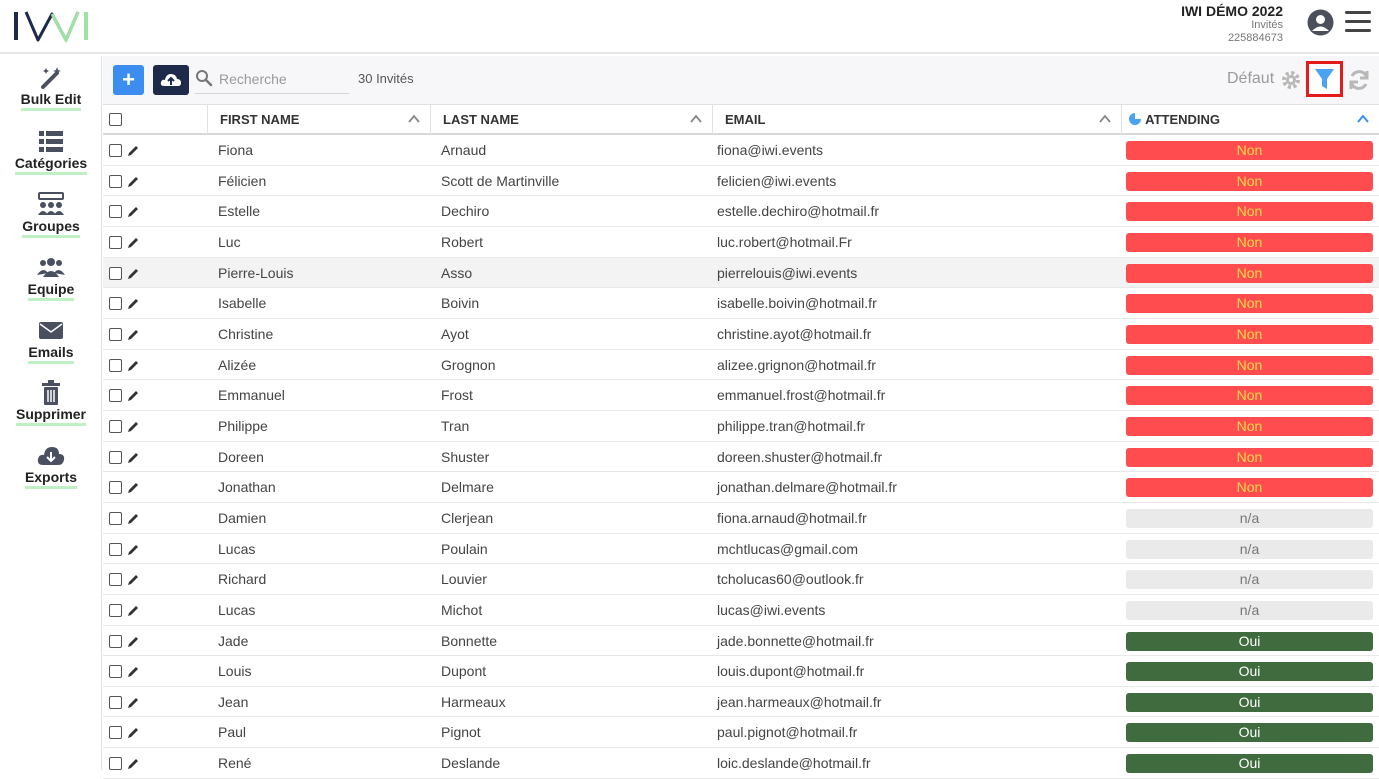  Describe the element at coordinates (571, 119) in the screenshot. I see `column-header-last-name: LAST NAME` at that location.